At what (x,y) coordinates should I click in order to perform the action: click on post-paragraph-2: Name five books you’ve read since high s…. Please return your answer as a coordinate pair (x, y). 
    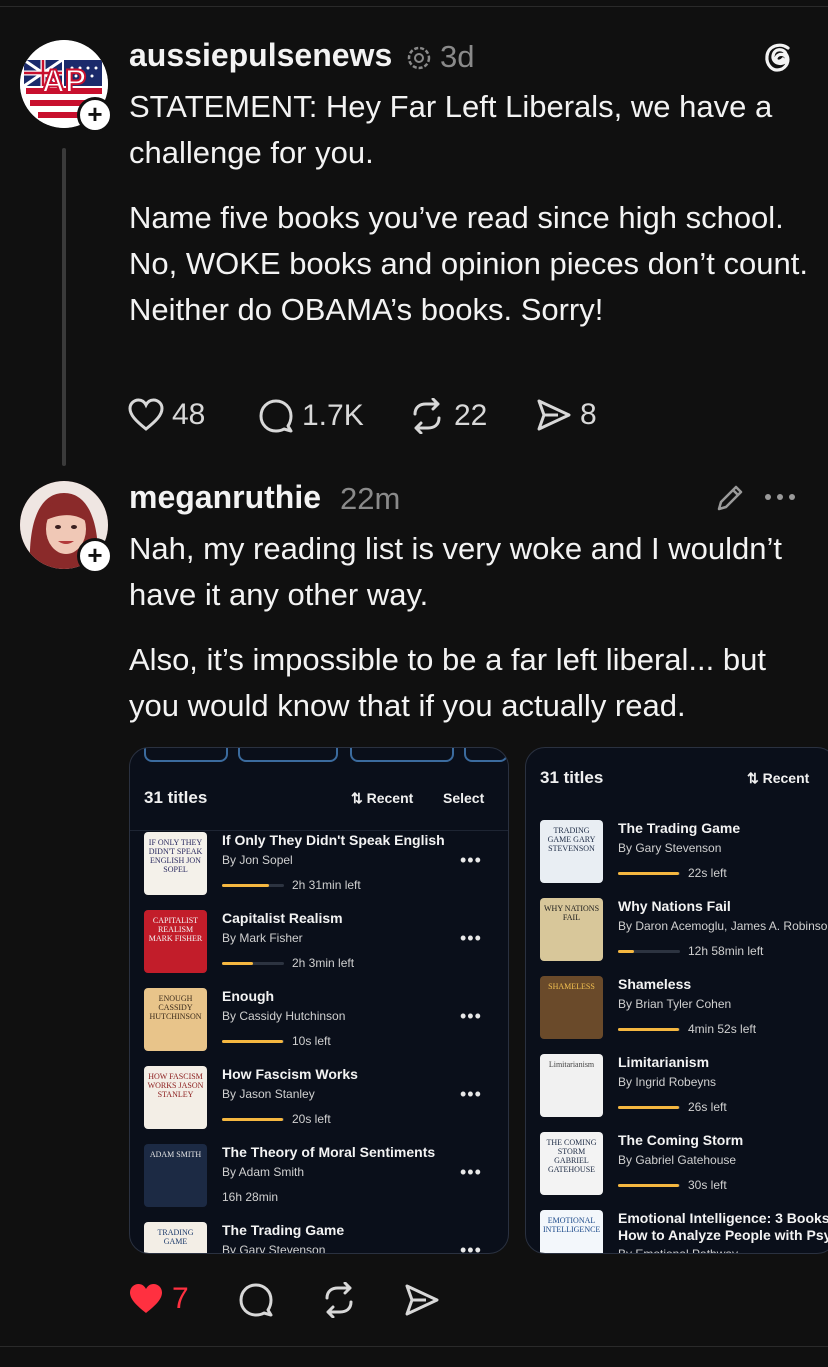
    Looking at the image, I should click on (468, 263).